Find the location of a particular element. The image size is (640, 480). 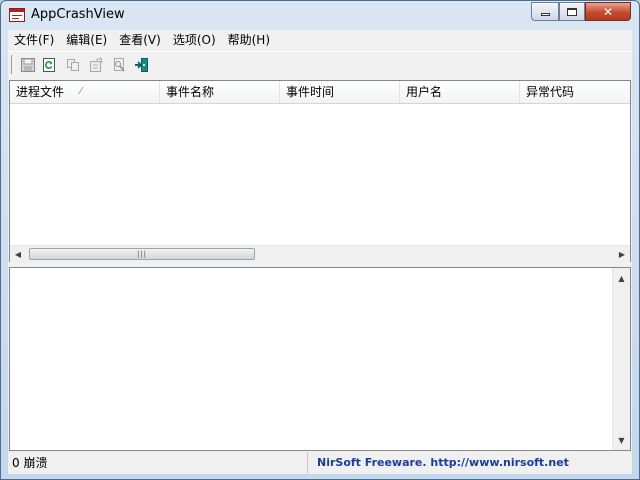

save-icon is located at coordinates (28, 65).